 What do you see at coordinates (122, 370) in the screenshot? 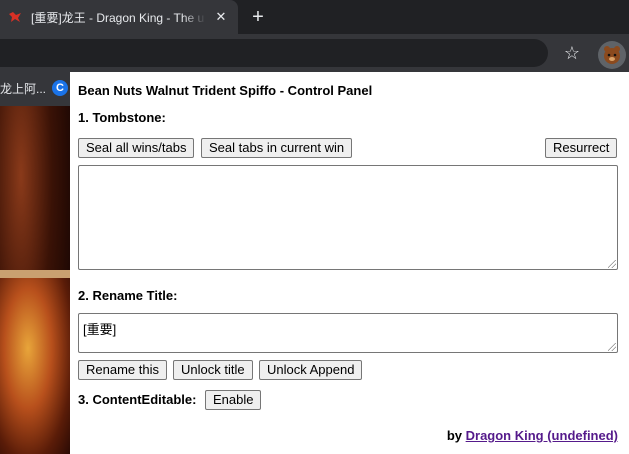
I see `rename-this-button: Rename this` at bounding box center [122, 370].